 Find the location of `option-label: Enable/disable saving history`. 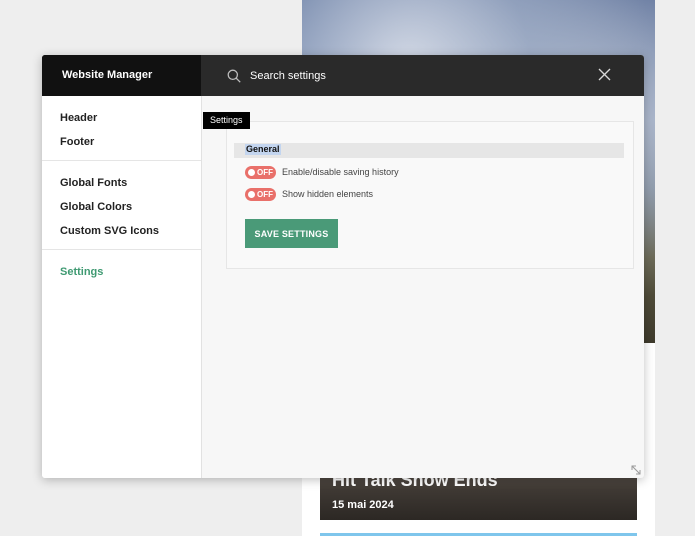

option-label: Enable/disable saving history is located at coordinates (340, 172).